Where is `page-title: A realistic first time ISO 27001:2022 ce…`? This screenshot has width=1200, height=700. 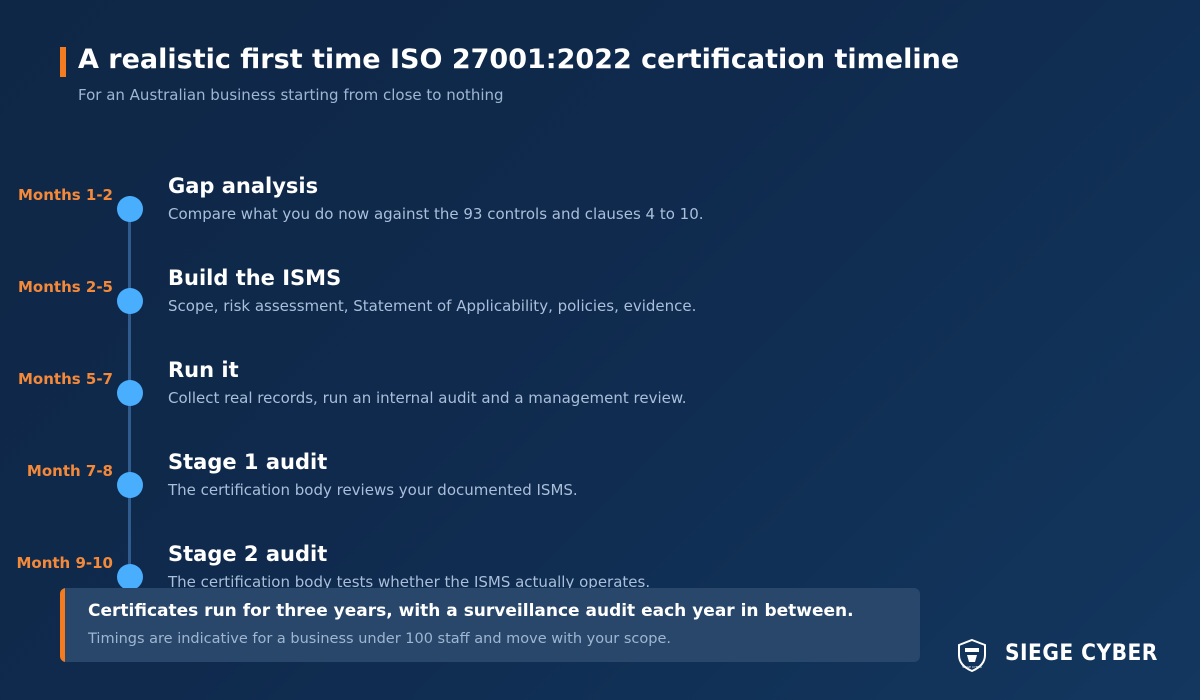
page-title: A realistic first time ISO 27001:2022 ce… is located at coordinates (519, 59).